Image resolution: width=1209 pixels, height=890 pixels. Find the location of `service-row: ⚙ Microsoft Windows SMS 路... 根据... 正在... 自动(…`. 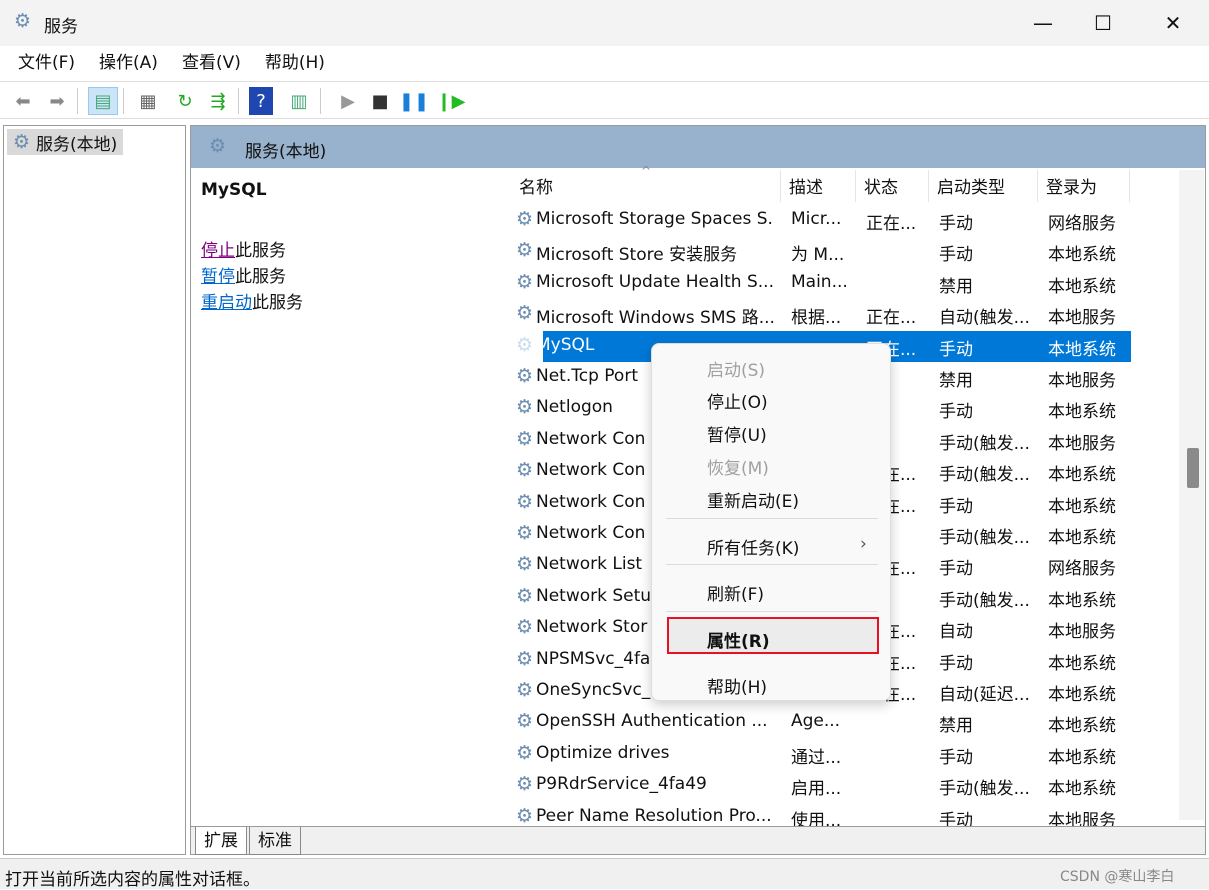

service-row: ⚙ Microsoft Windows SMS 路... 根据... 正在... 自动(… is located at coordinates (818, 314).